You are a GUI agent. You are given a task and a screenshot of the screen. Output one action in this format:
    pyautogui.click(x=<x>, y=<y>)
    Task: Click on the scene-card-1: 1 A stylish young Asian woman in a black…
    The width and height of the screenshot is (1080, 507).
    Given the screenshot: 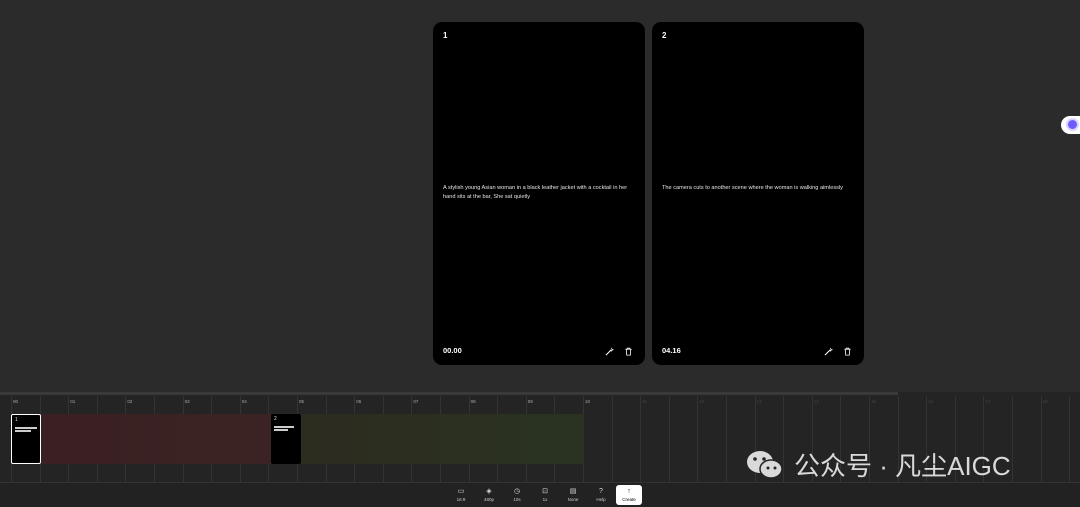 What is the action you would take?
    pyautogui.click(x=539, y=193)
    